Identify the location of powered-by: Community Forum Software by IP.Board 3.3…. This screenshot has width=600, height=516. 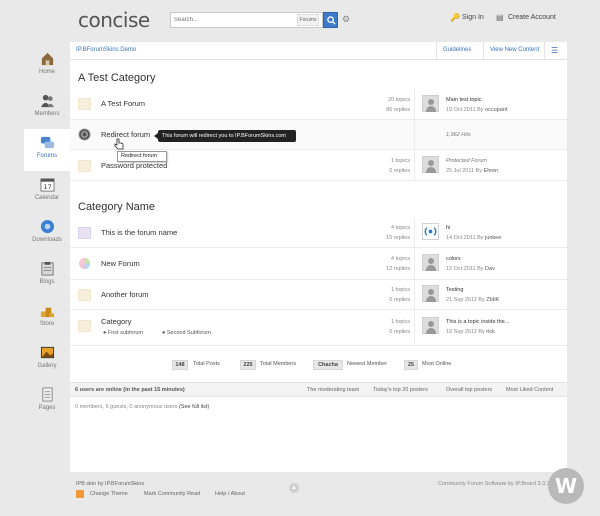
(494, 484).